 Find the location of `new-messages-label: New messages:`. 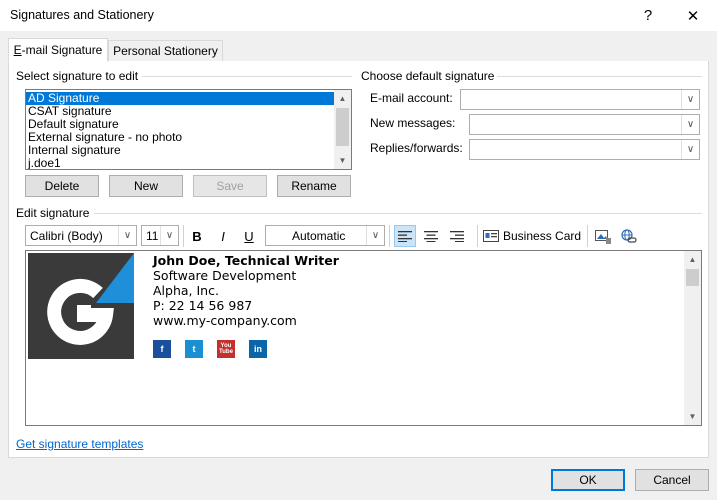

new-messages-label: New messages: is located at coordinates (413, 123).